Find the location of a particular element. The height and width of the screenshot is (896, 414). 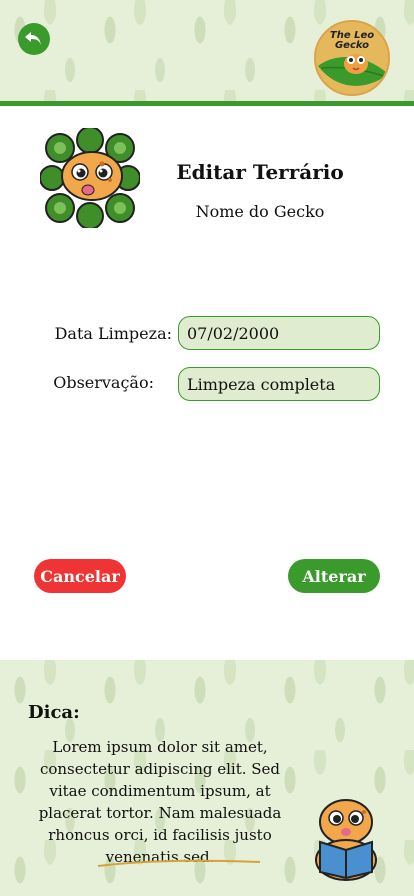

gecko-on-leaf-icon is located at coordinates (353, 70).